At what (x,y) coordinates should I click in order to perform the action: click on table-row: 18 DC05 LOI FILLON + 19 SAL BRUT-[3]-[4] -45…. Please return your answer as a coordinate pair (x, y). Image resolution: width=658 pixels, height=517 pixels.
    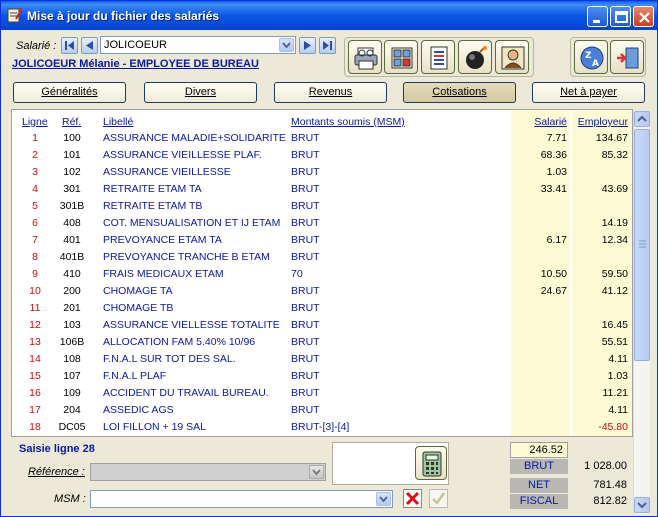
    Looking at the image, I should click on (322, 427).